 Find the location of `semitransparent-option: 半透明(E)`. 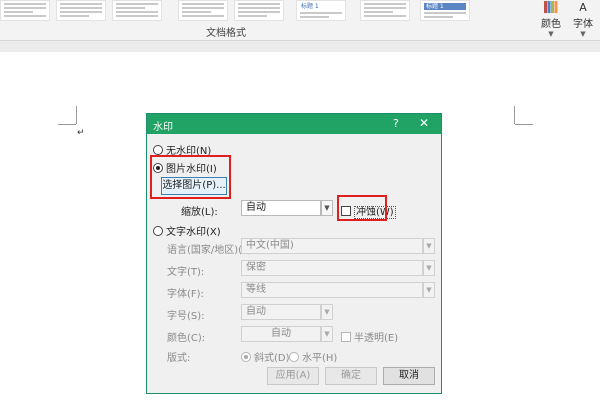

semitransparent-option: 半透明(E) is located at coordinates (369, 336).